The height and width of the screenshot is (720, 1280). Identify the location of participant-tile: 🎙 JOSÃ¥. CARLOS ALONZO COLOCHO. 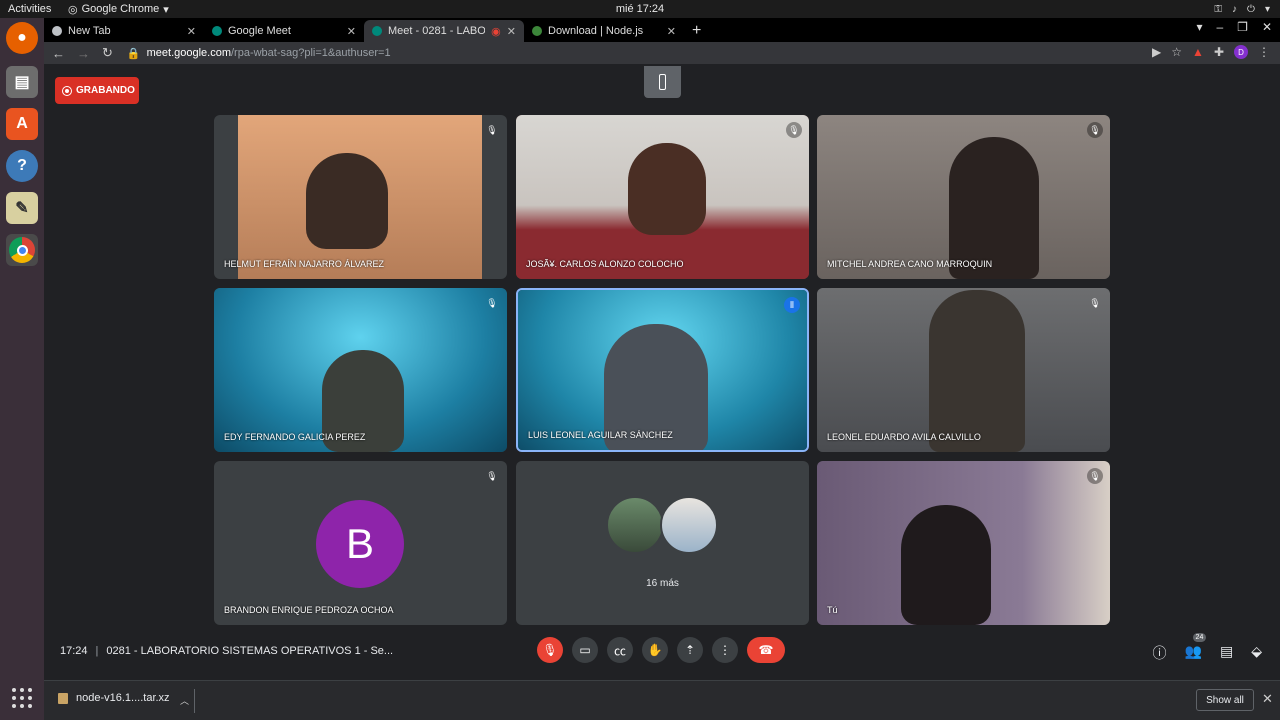
(662, 197).